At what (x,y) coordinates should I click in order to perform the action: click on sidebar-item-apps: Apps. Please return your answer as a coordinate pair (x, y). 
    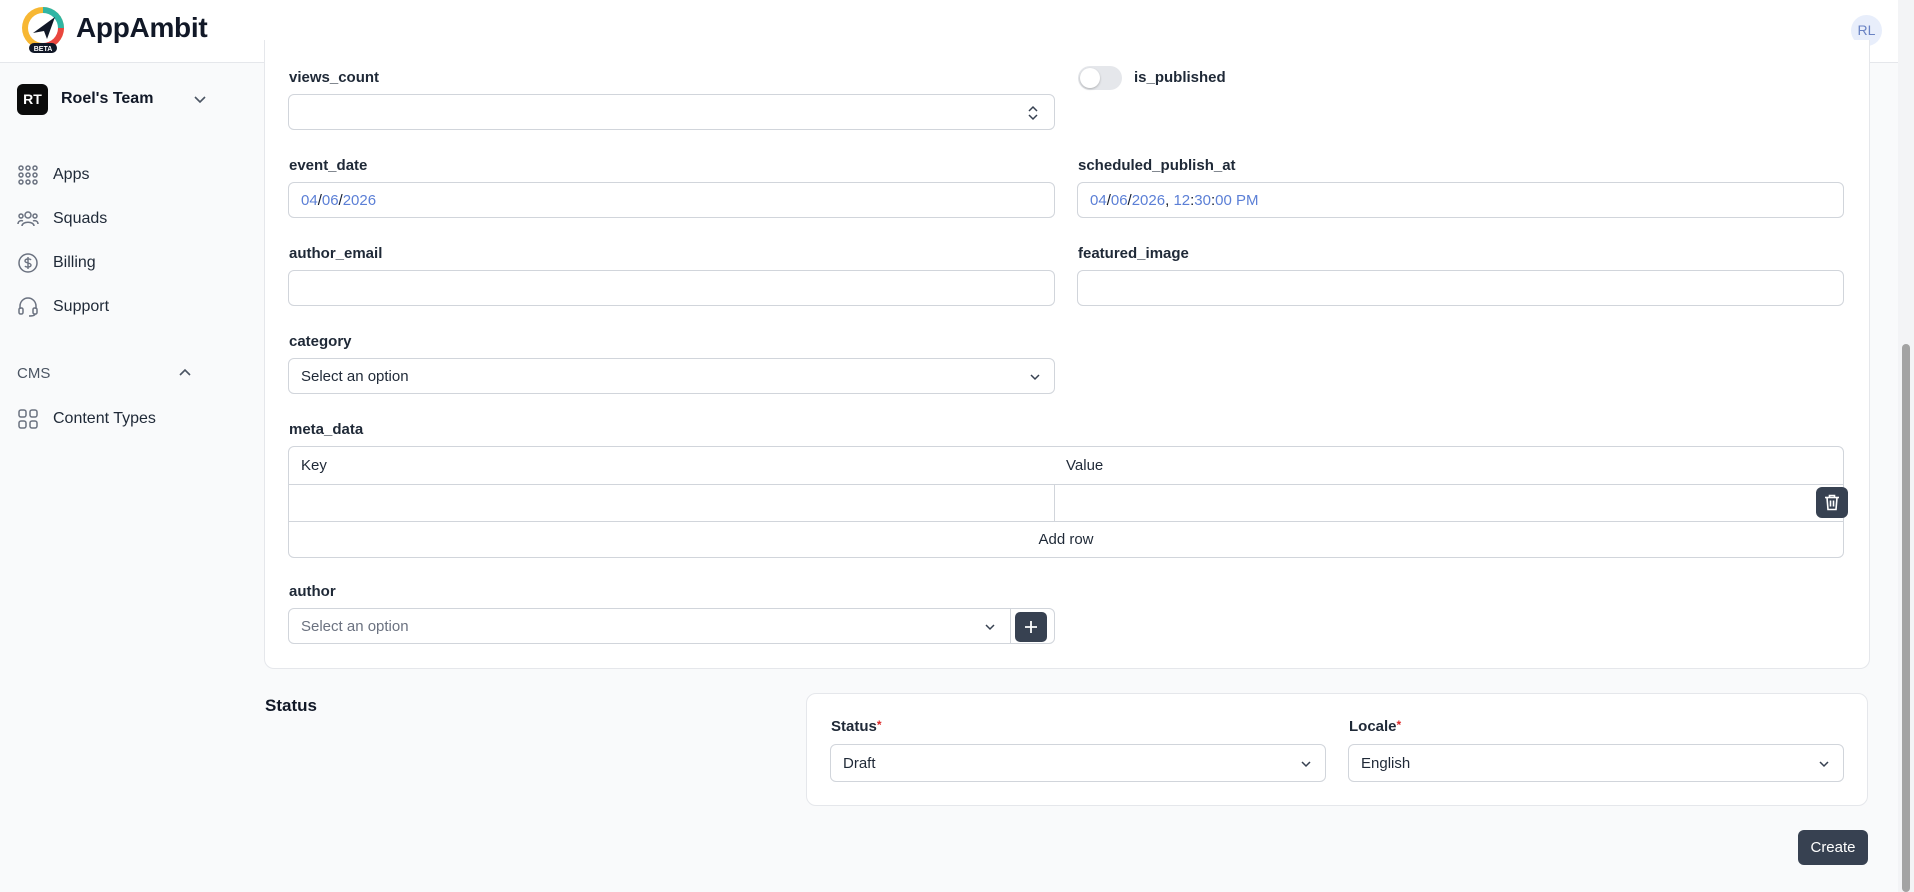
    Looking at the image, I should click on (117, 175).